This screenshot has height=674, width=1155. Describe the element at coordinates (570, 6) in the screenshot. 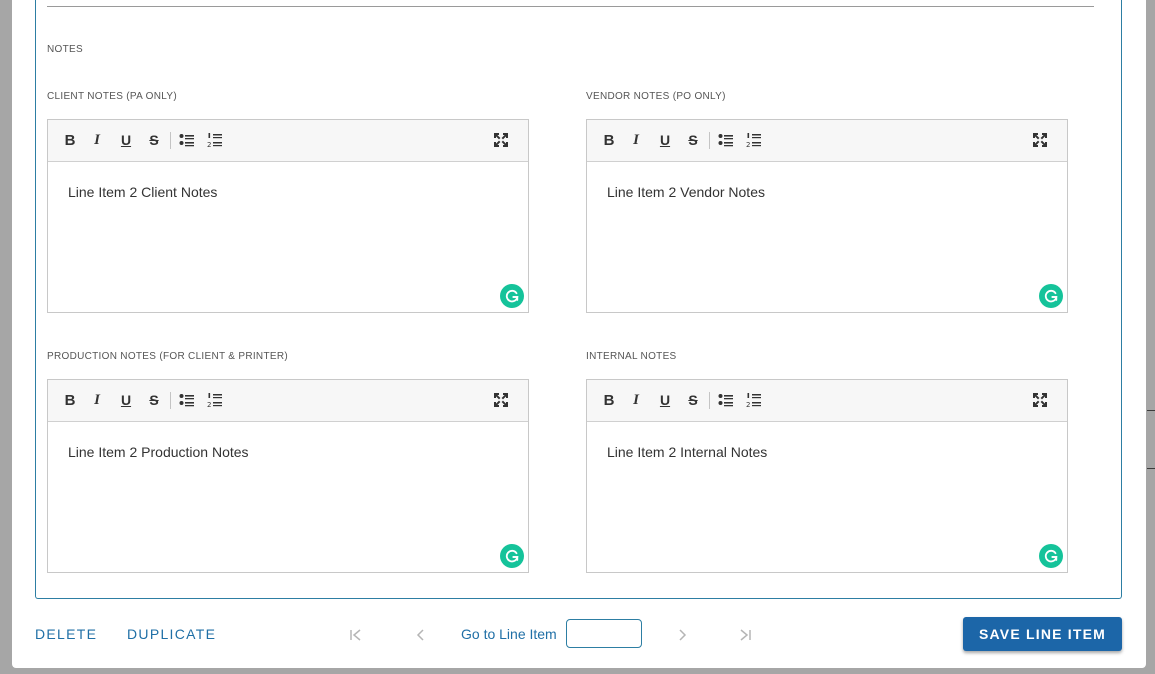

I see `section-divider` at that location.